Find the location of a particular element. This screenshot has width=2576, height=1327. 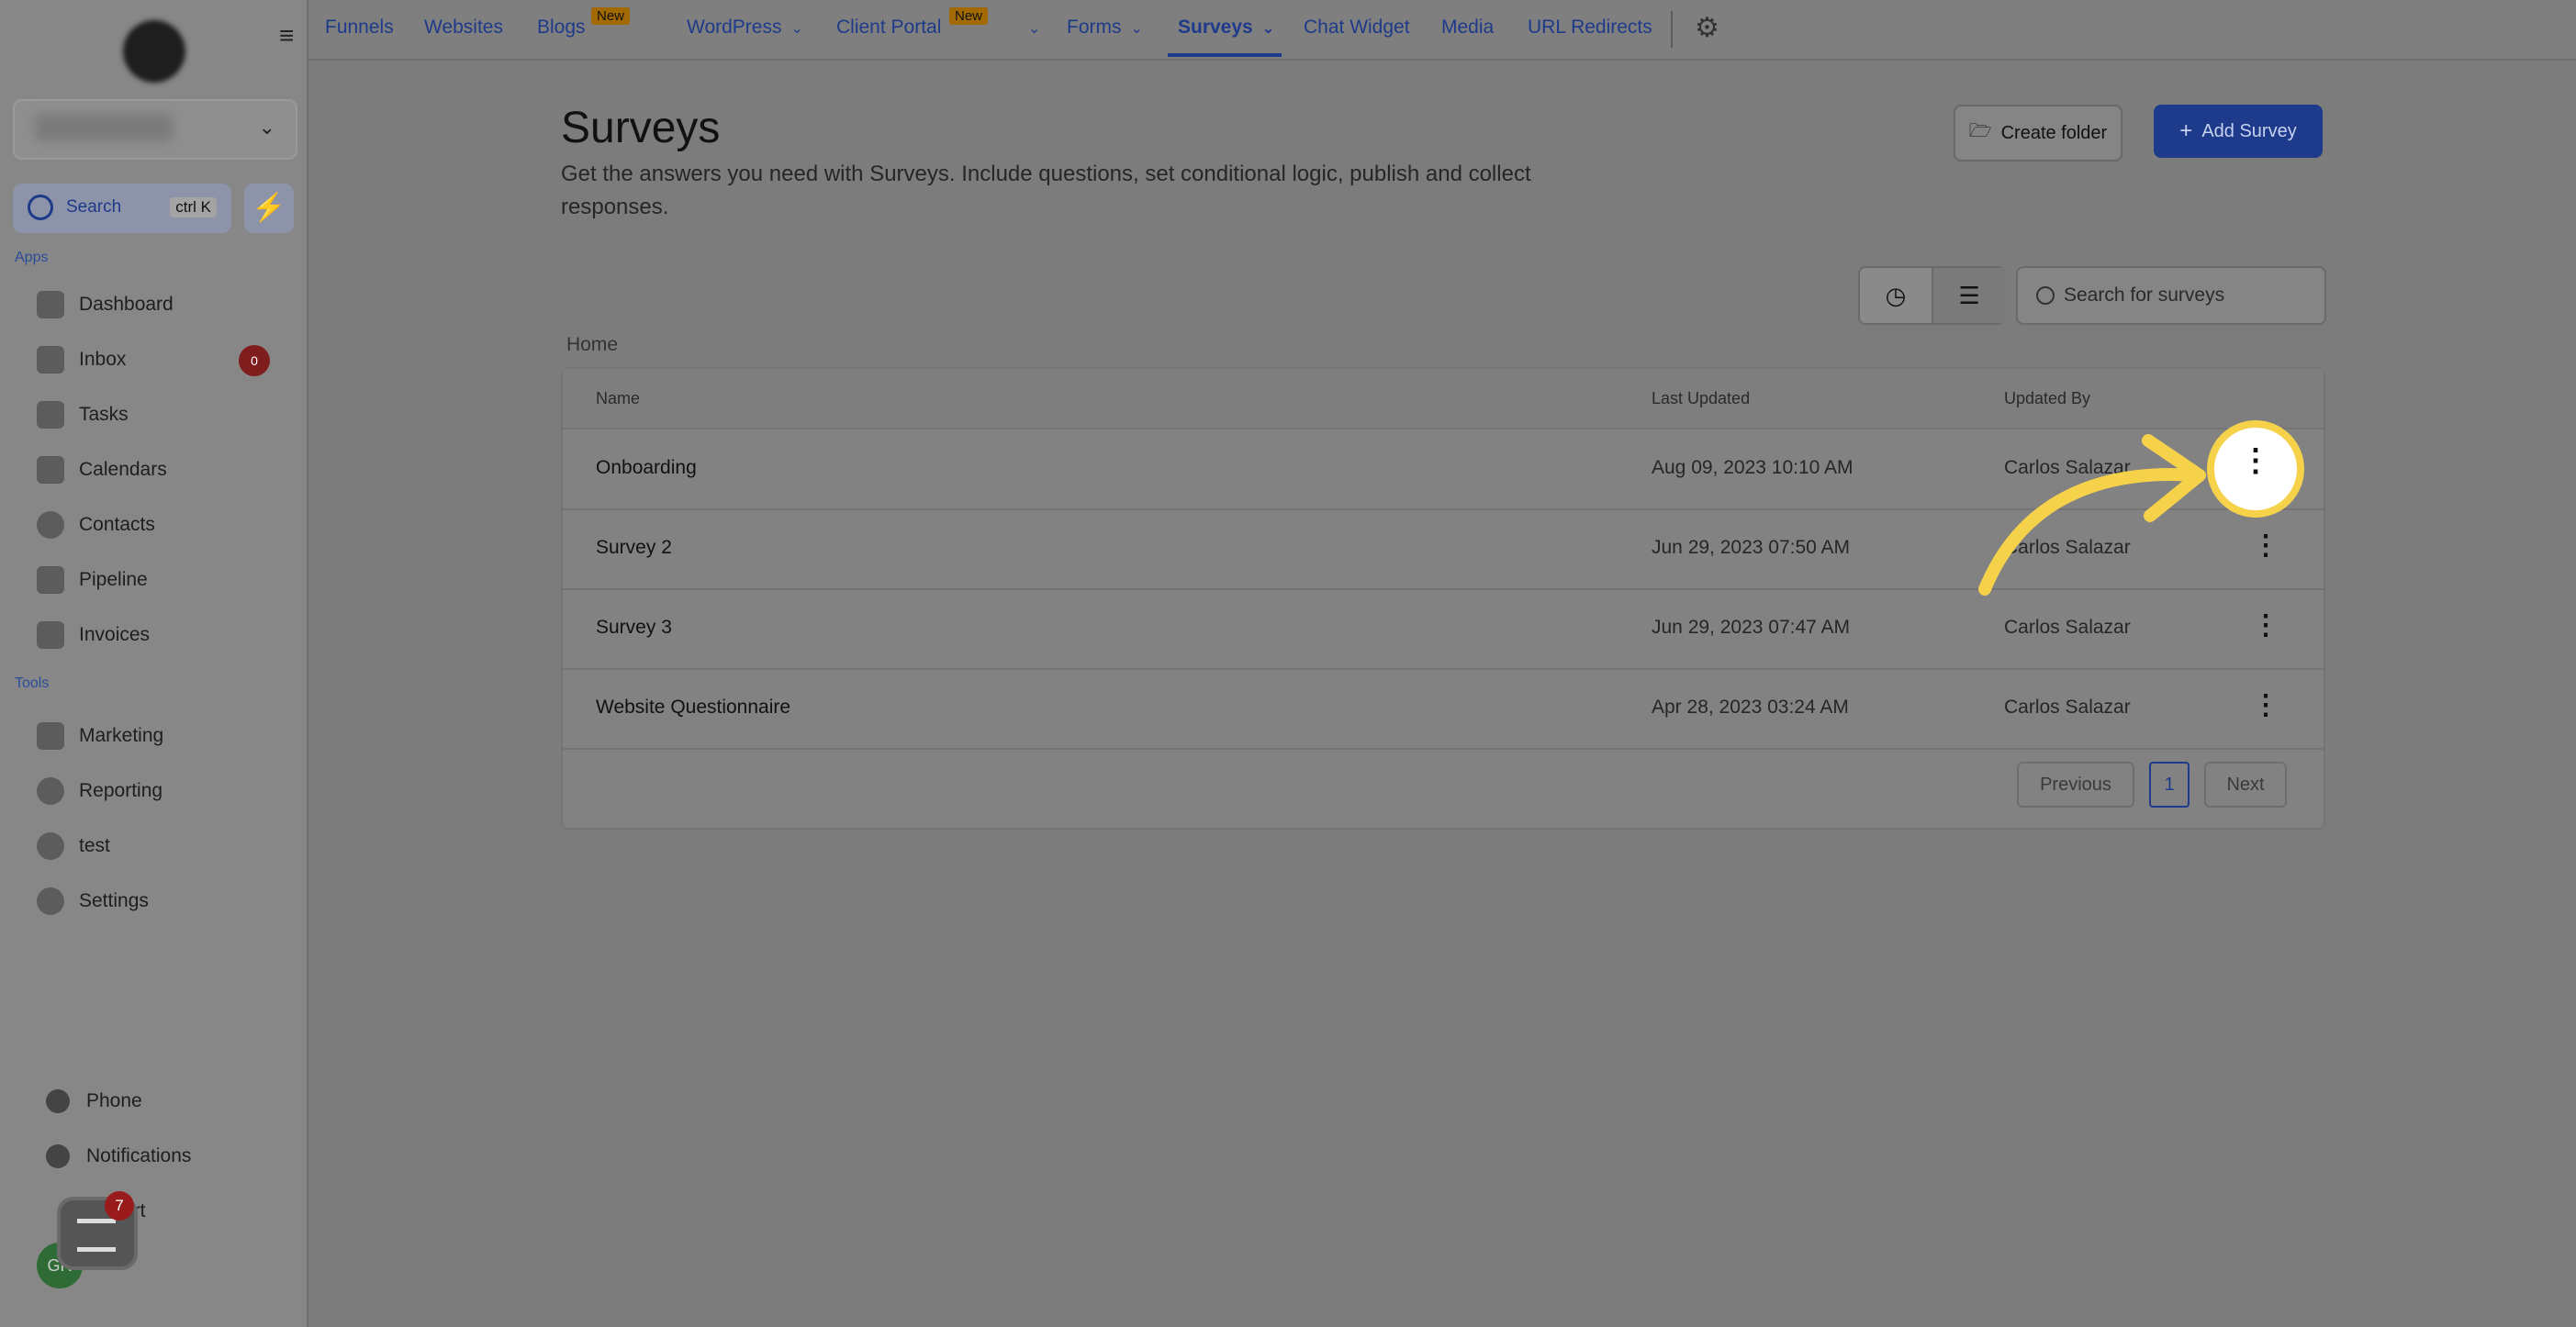

sidebar-item-settings: Settings is located at coordinates (93, 901).